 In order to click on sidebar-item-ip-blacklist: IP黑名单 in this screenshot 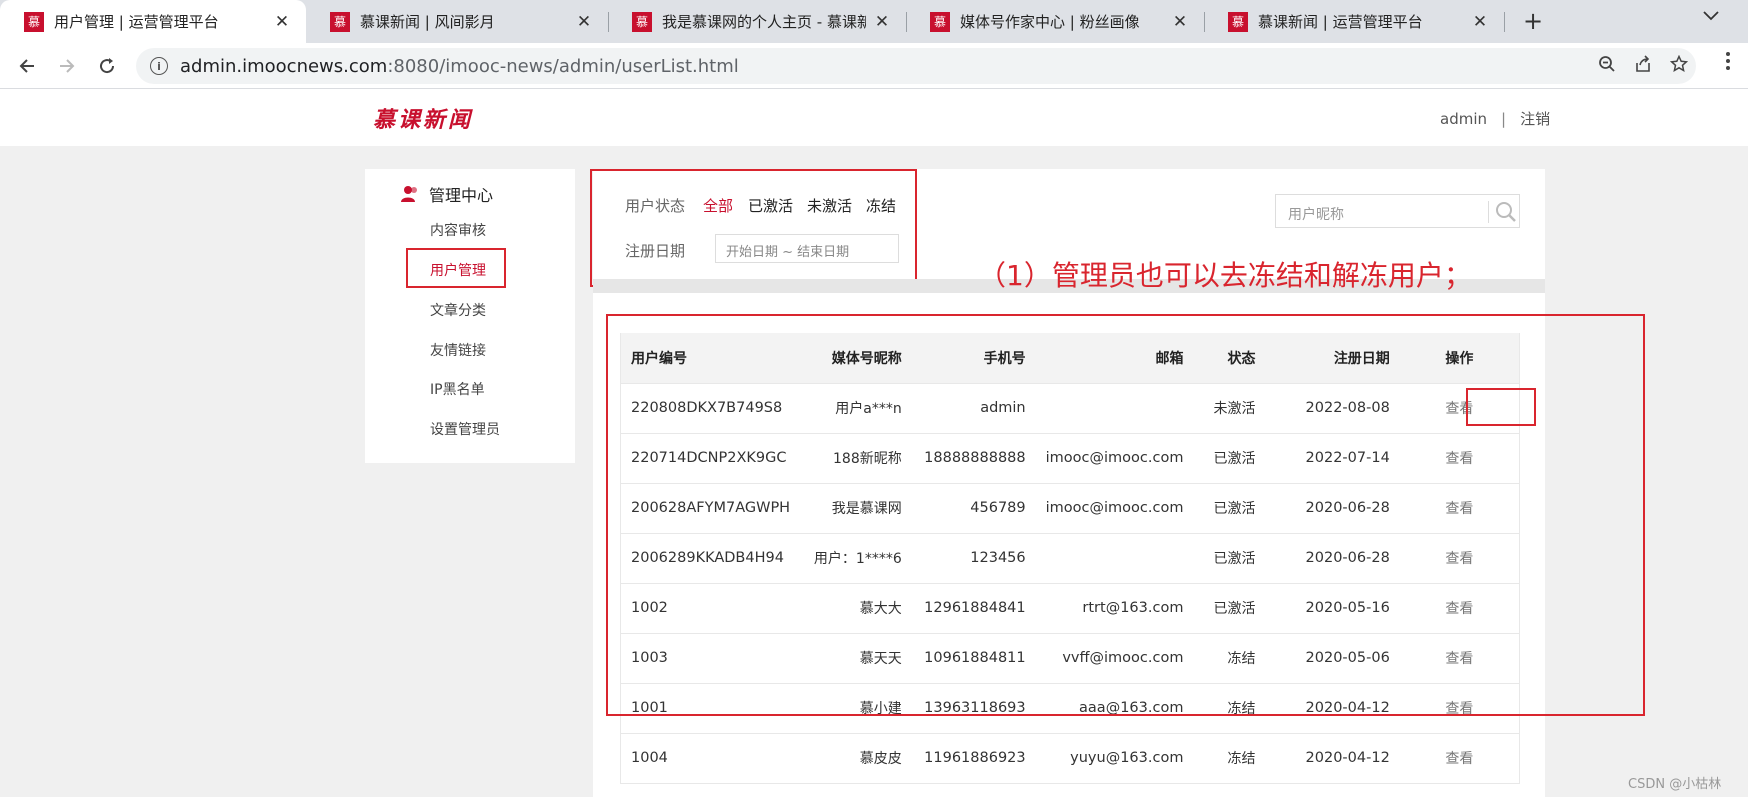, I will do `click(457, 389)`.